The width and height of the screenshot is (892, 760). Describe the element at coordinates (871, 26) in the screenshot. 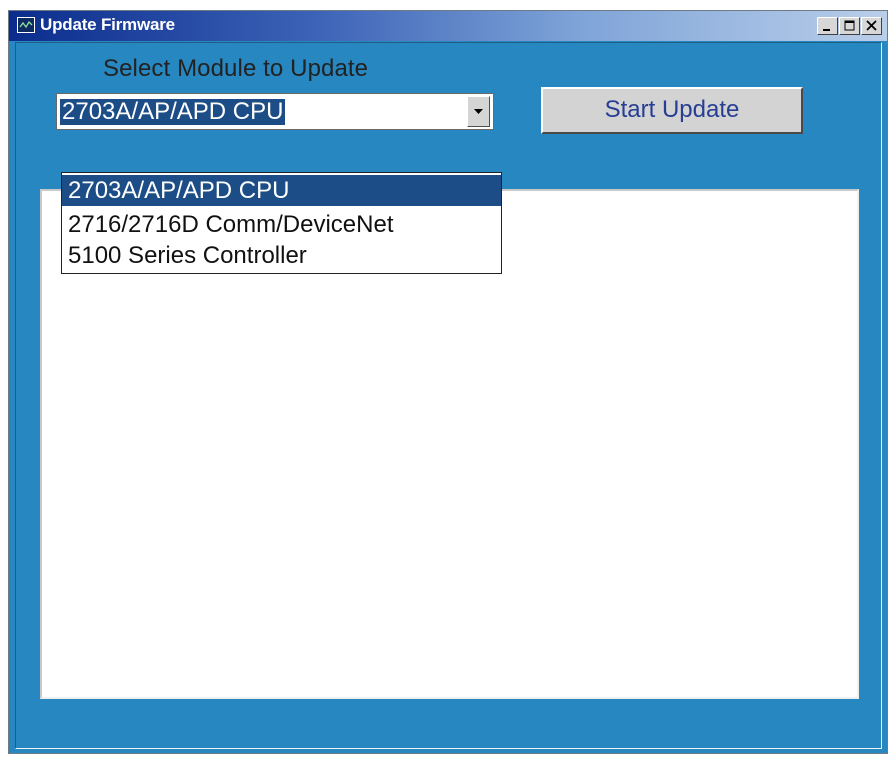

I see `close-icon` at that location.